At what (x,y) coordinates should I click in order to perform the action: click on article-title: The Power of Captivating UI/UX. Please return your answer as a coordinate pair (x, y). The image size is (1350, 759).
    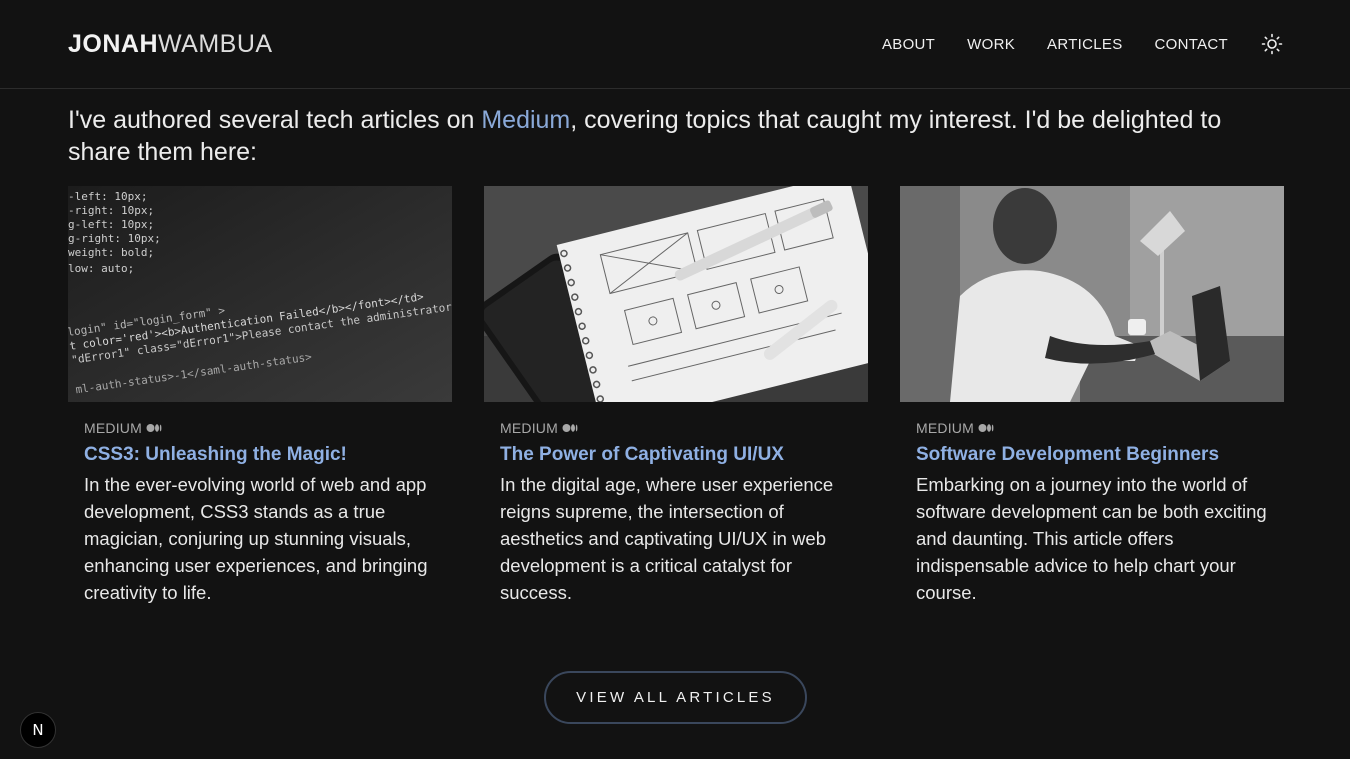
    Looking at the image, I should click on (676, 455).